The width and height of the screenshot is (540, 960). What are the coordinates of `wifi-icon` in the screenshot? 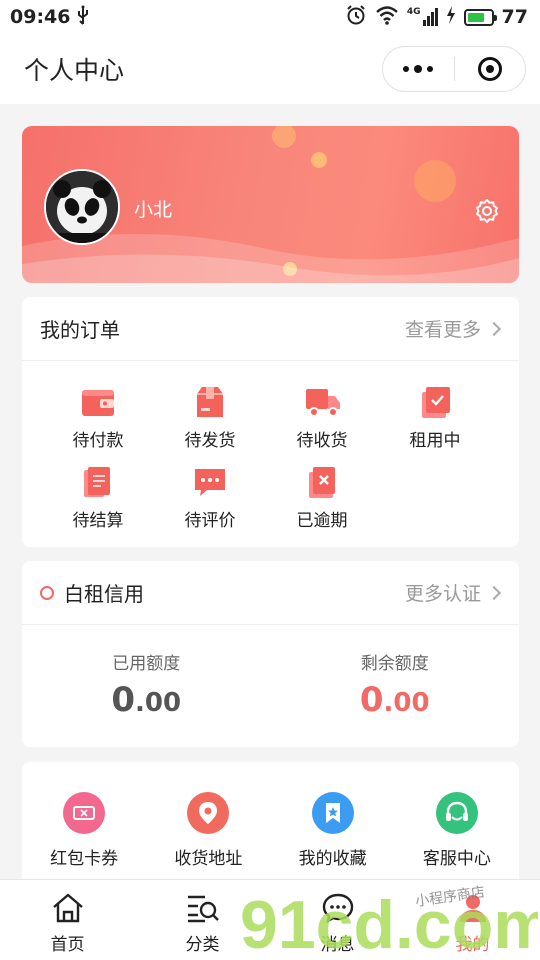 It's located at (387, 17).